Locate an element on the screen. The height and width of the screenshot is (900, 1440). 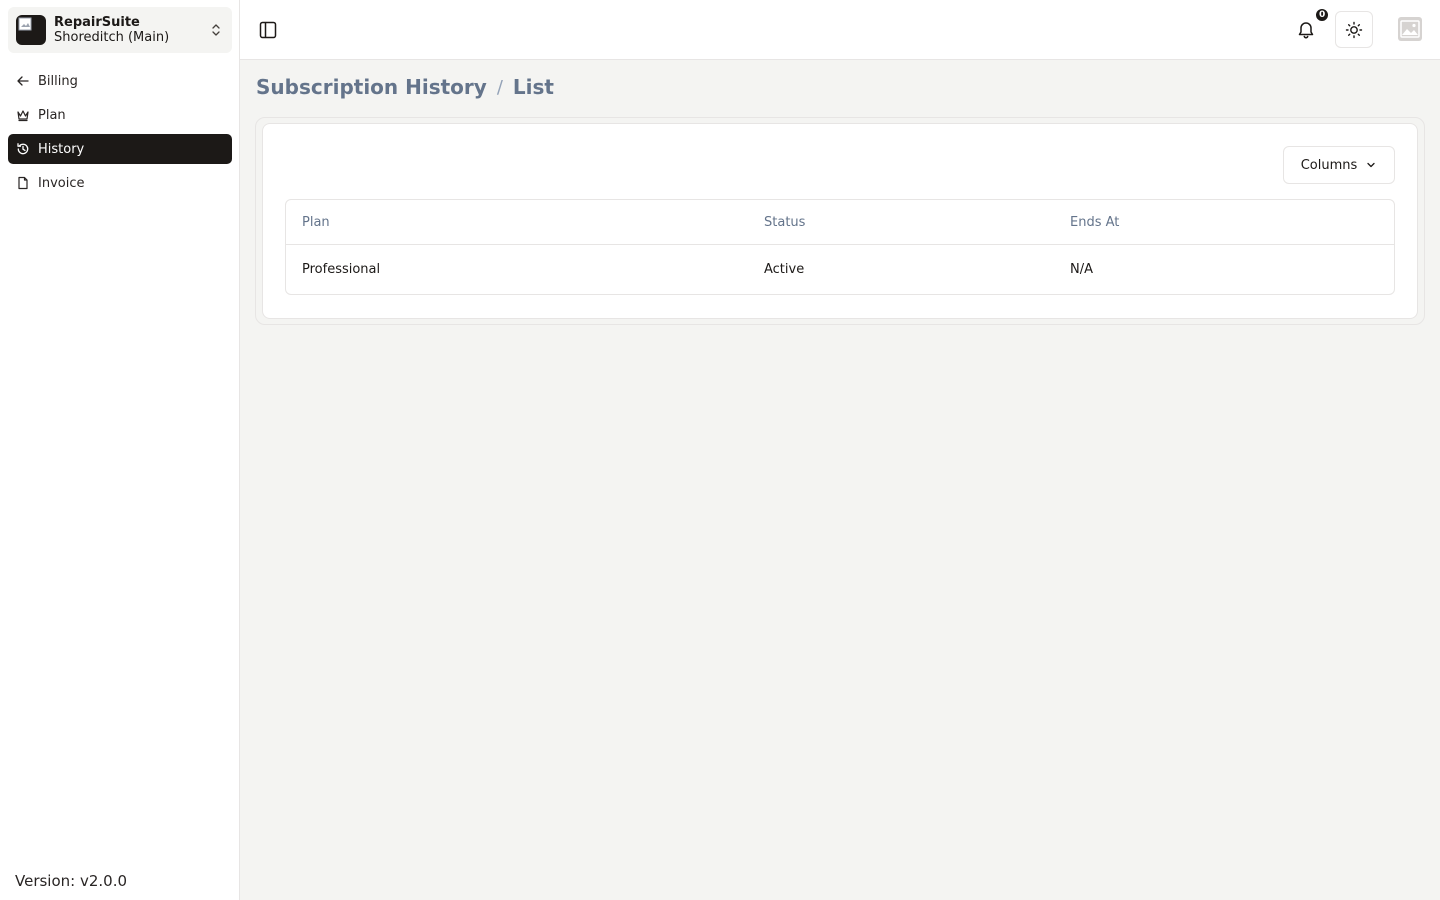
sidebar-item-plan: Plan is located at coordinates (120, 115).